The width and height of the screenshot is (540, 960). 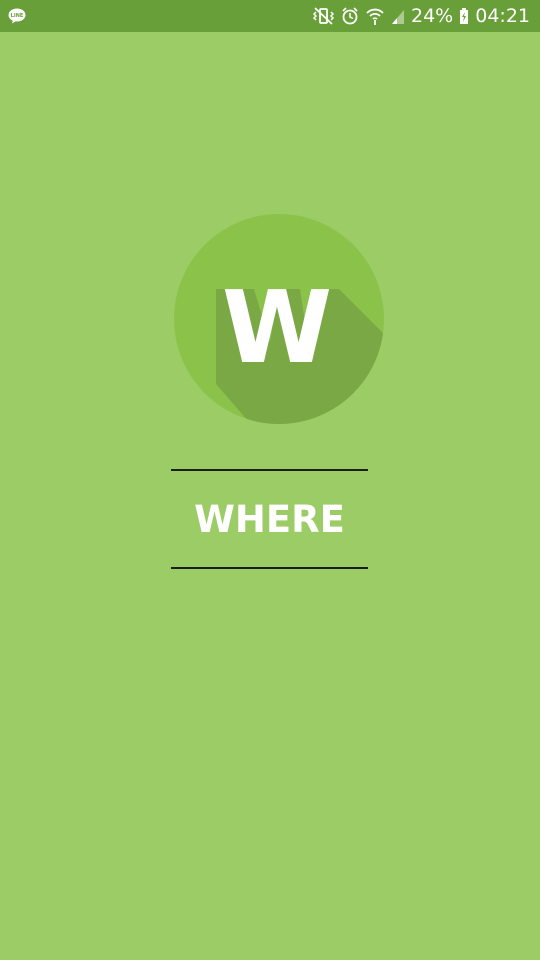 I want to click on divider-top, so click(x=269, y=470).